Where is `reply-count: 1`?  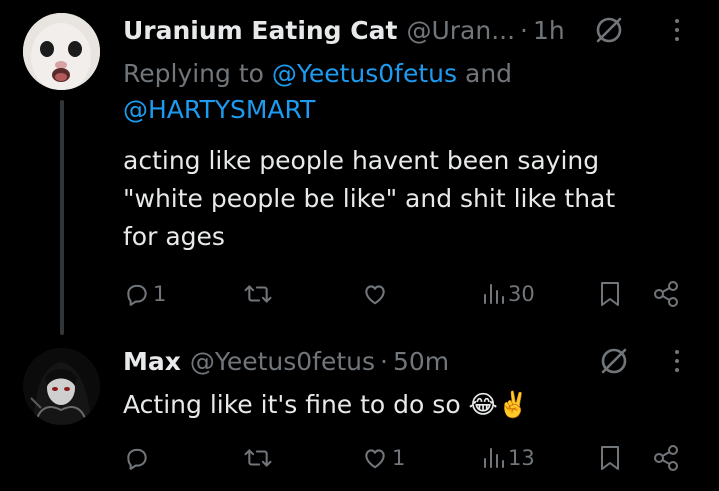 reply-count: 1 is located at coordinates (160, 294).